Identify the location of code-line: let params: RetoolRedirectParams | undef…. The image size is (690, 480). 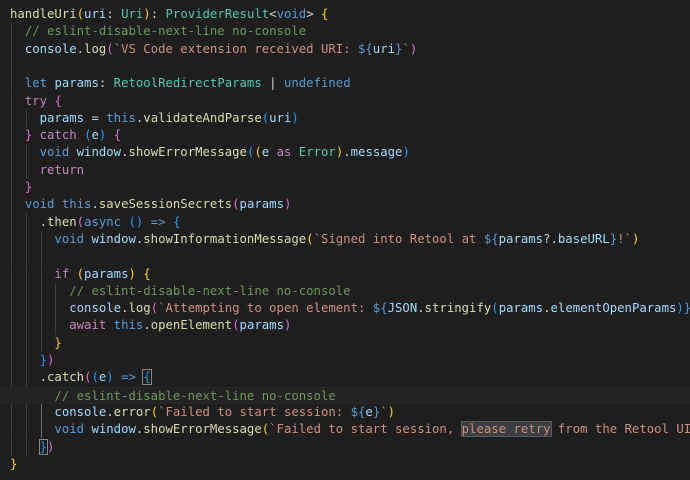
(345, 83).